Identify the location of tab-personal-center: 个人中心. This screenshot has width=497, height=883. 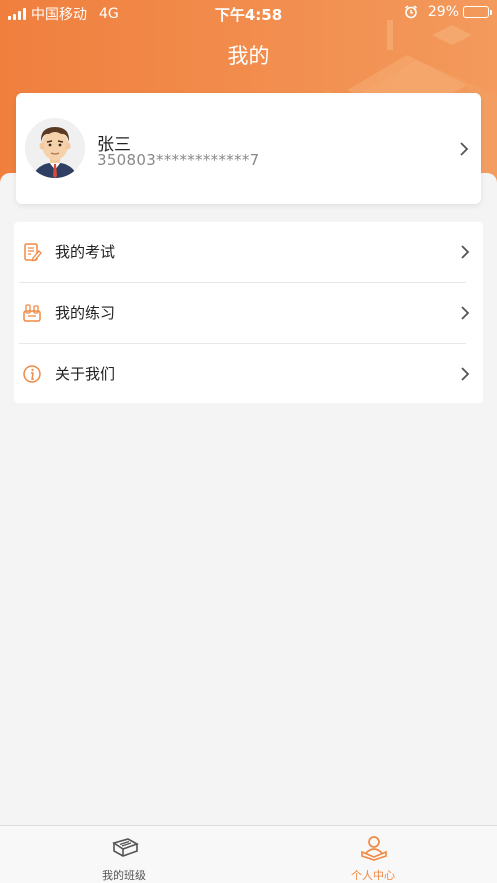
(373, 854).